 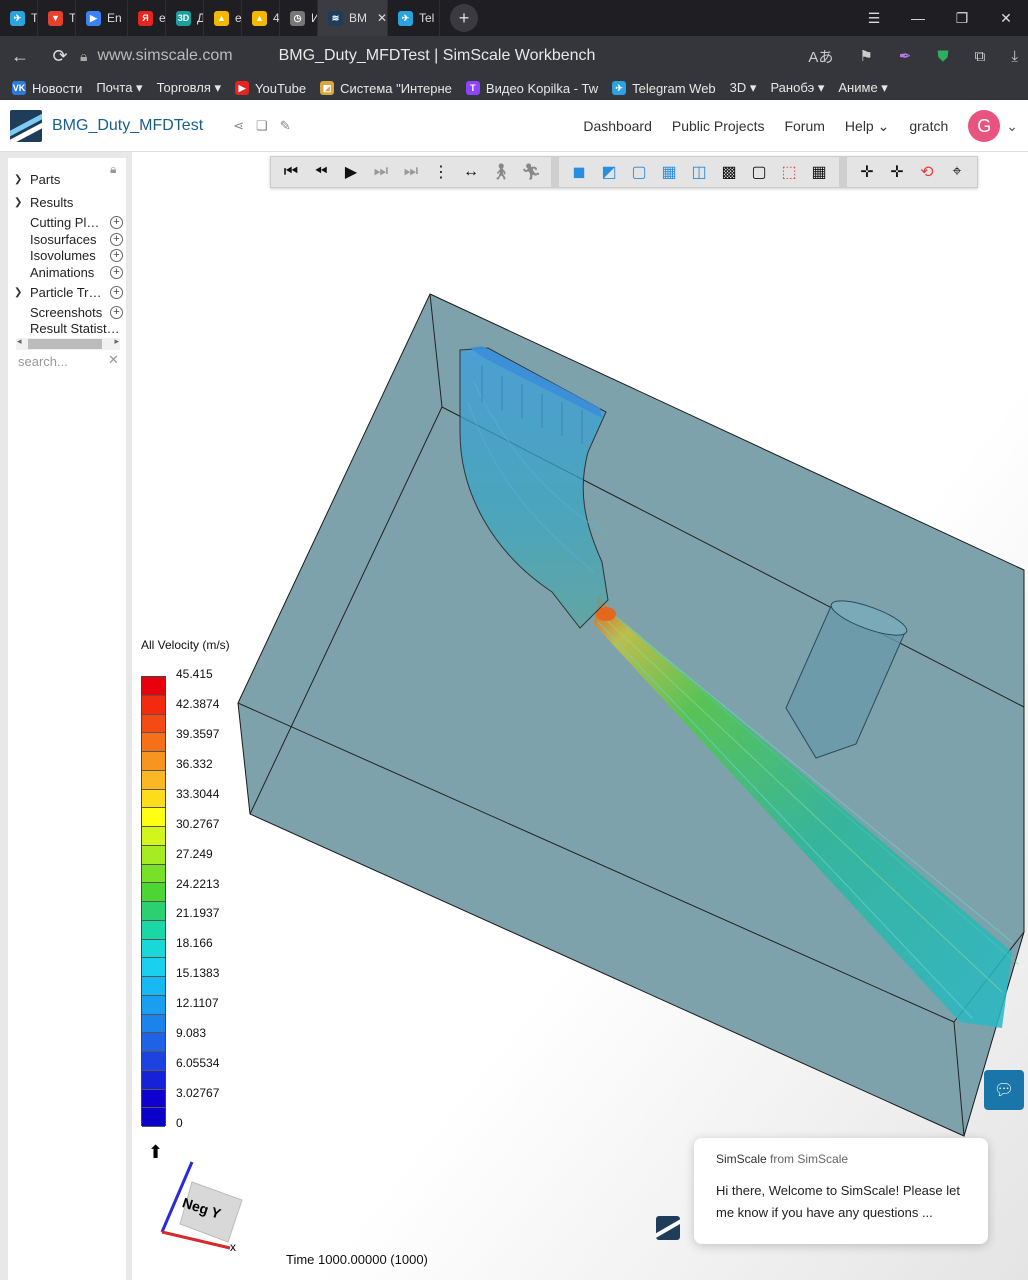 What do you see at coordinates (980, 56) in the screenshot?
I see `extensions-icon: ⧉` at bounding box center [980, 56].